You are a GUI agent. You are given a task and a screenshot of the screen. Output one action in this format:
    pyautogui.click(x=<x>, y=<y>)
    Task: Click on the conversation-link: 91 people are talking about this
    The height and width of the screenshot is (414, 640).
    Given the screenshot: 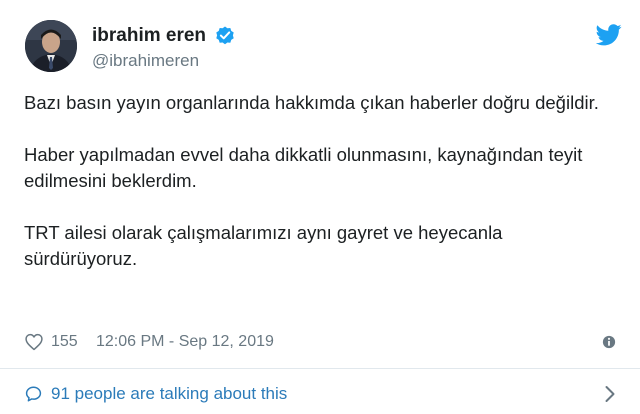 What is the action you would take?
    pyautogui.click(x=320, y=391)
    